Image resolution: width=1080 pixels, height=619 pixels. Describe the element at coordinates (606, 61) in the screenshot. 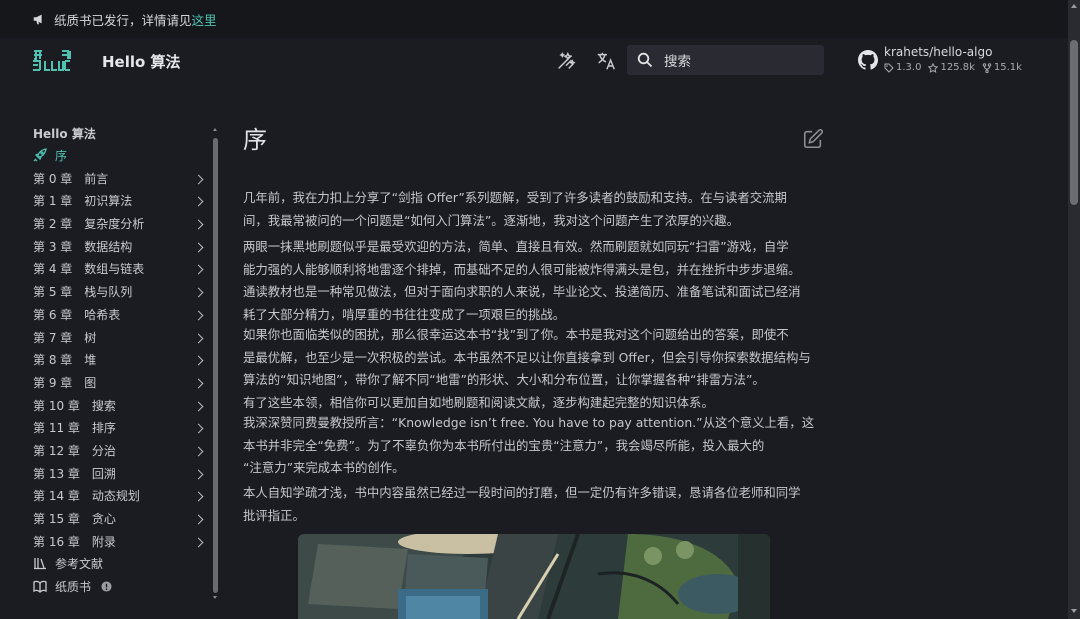

I see `translate-icon` at that location.